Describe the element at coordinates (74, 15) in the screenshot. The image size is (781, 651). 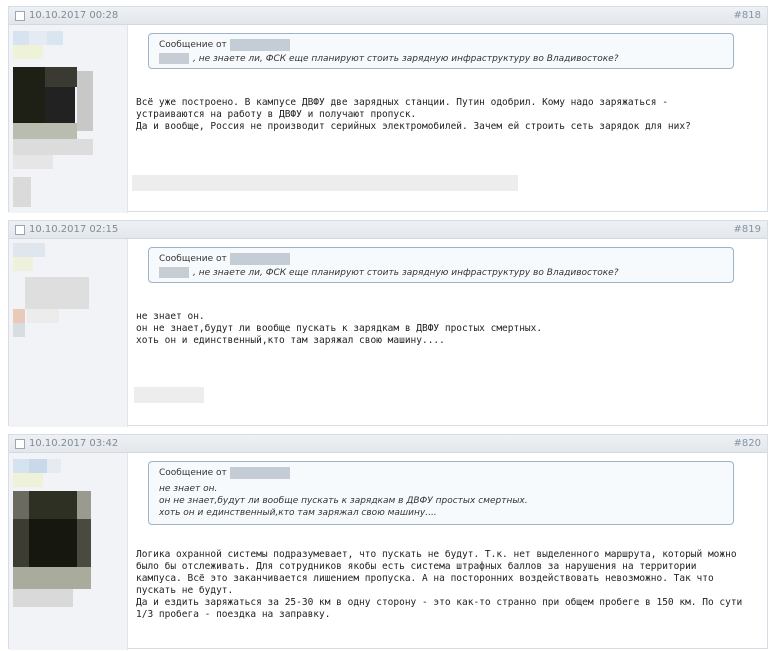
I see `post-date: 10.10.2017 00:28` at that location.